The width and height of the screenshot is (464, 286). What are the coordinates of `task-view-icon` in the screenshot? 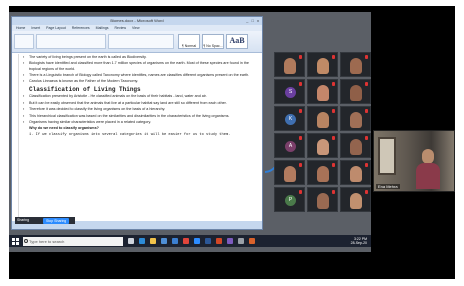 It's located at (131, 241).